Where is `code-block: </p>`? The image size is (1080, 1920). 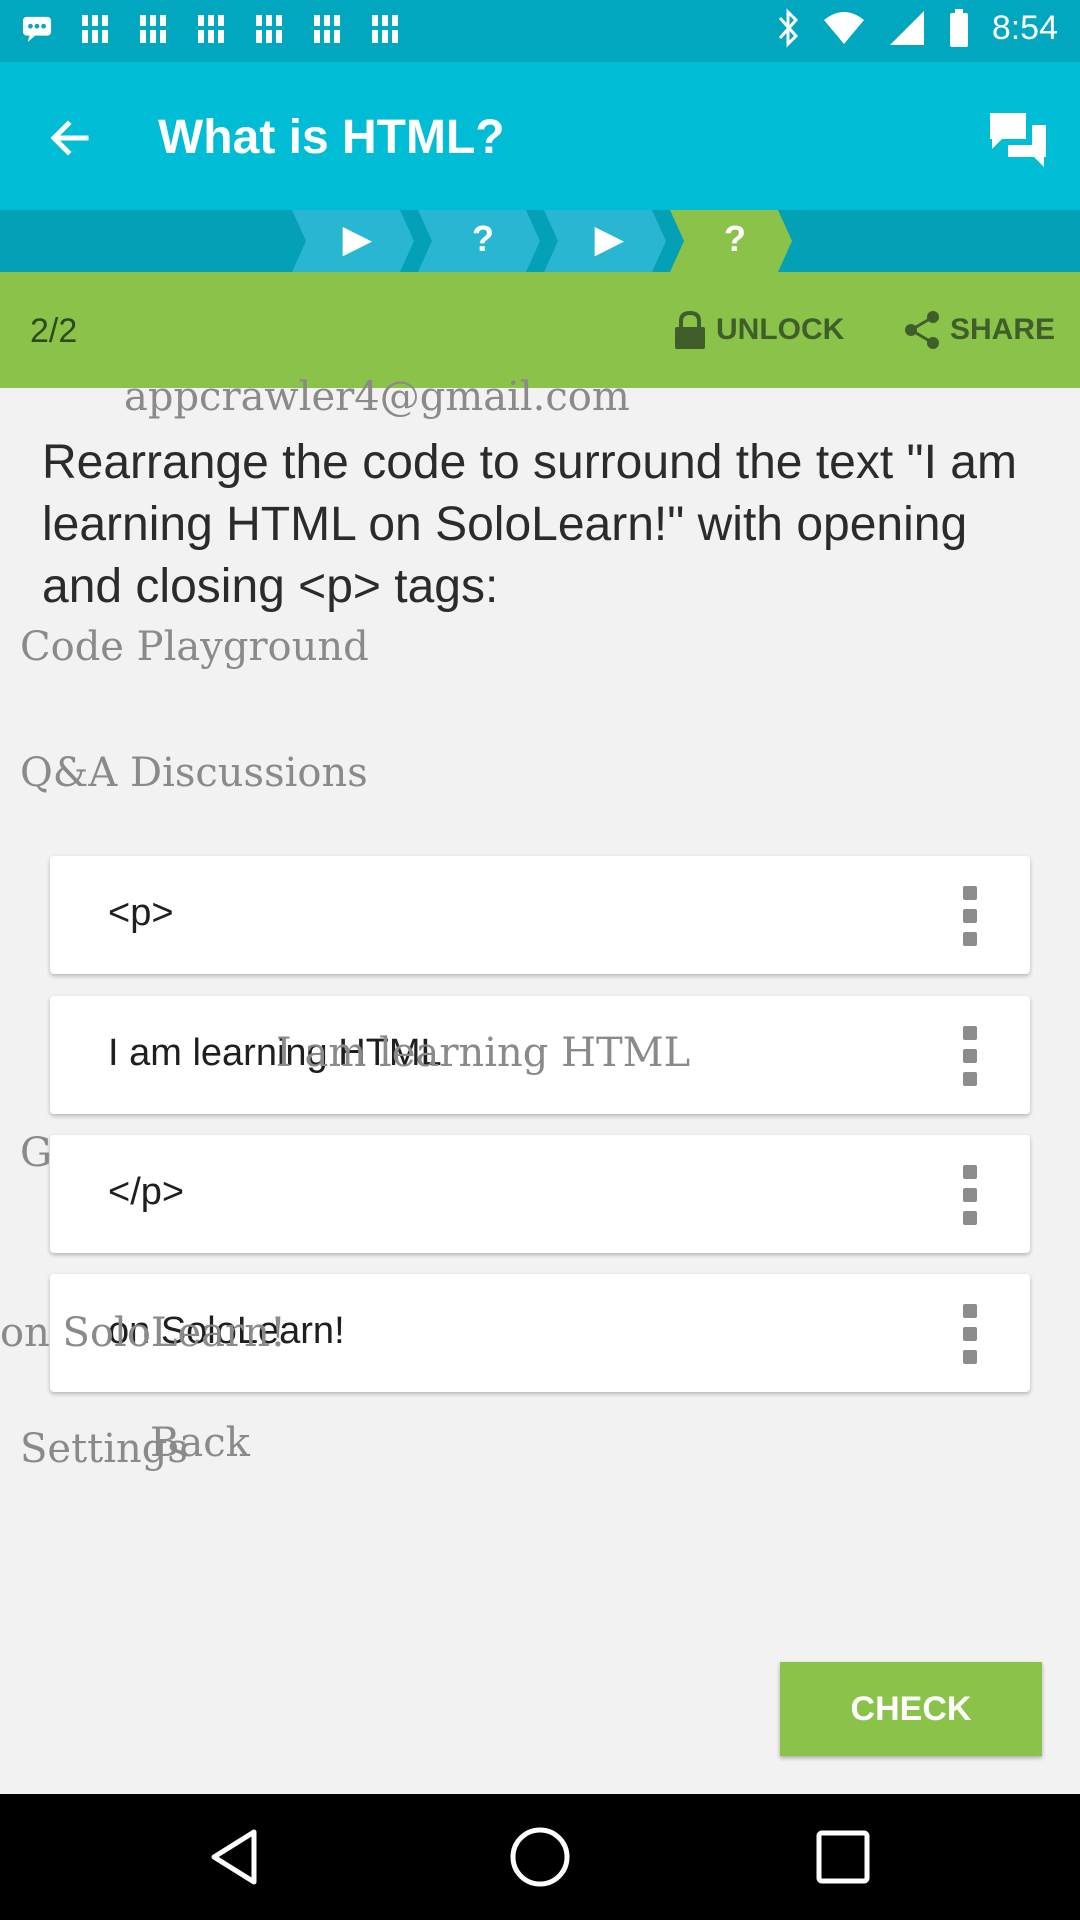 code-block: </p> is located at coordinates (540, 1194).